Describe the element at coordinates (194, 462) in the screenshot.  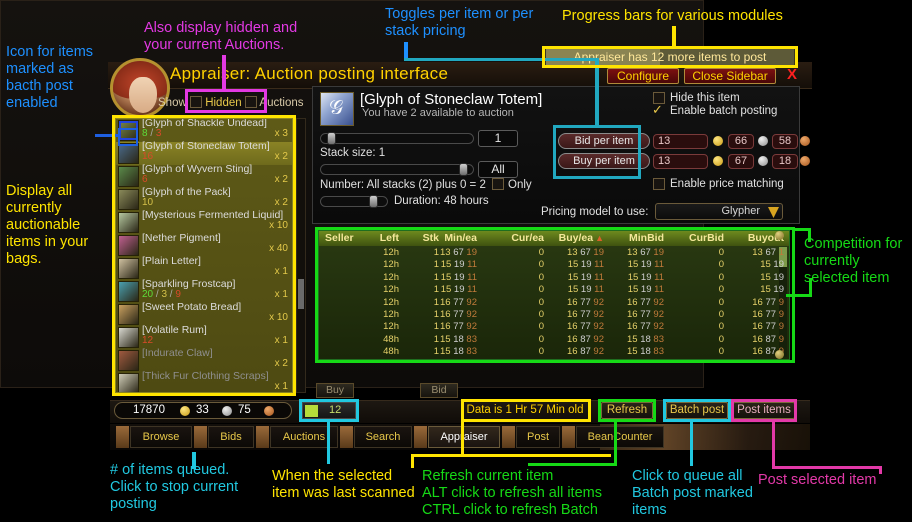
I see `leader-queue-a` at that location.